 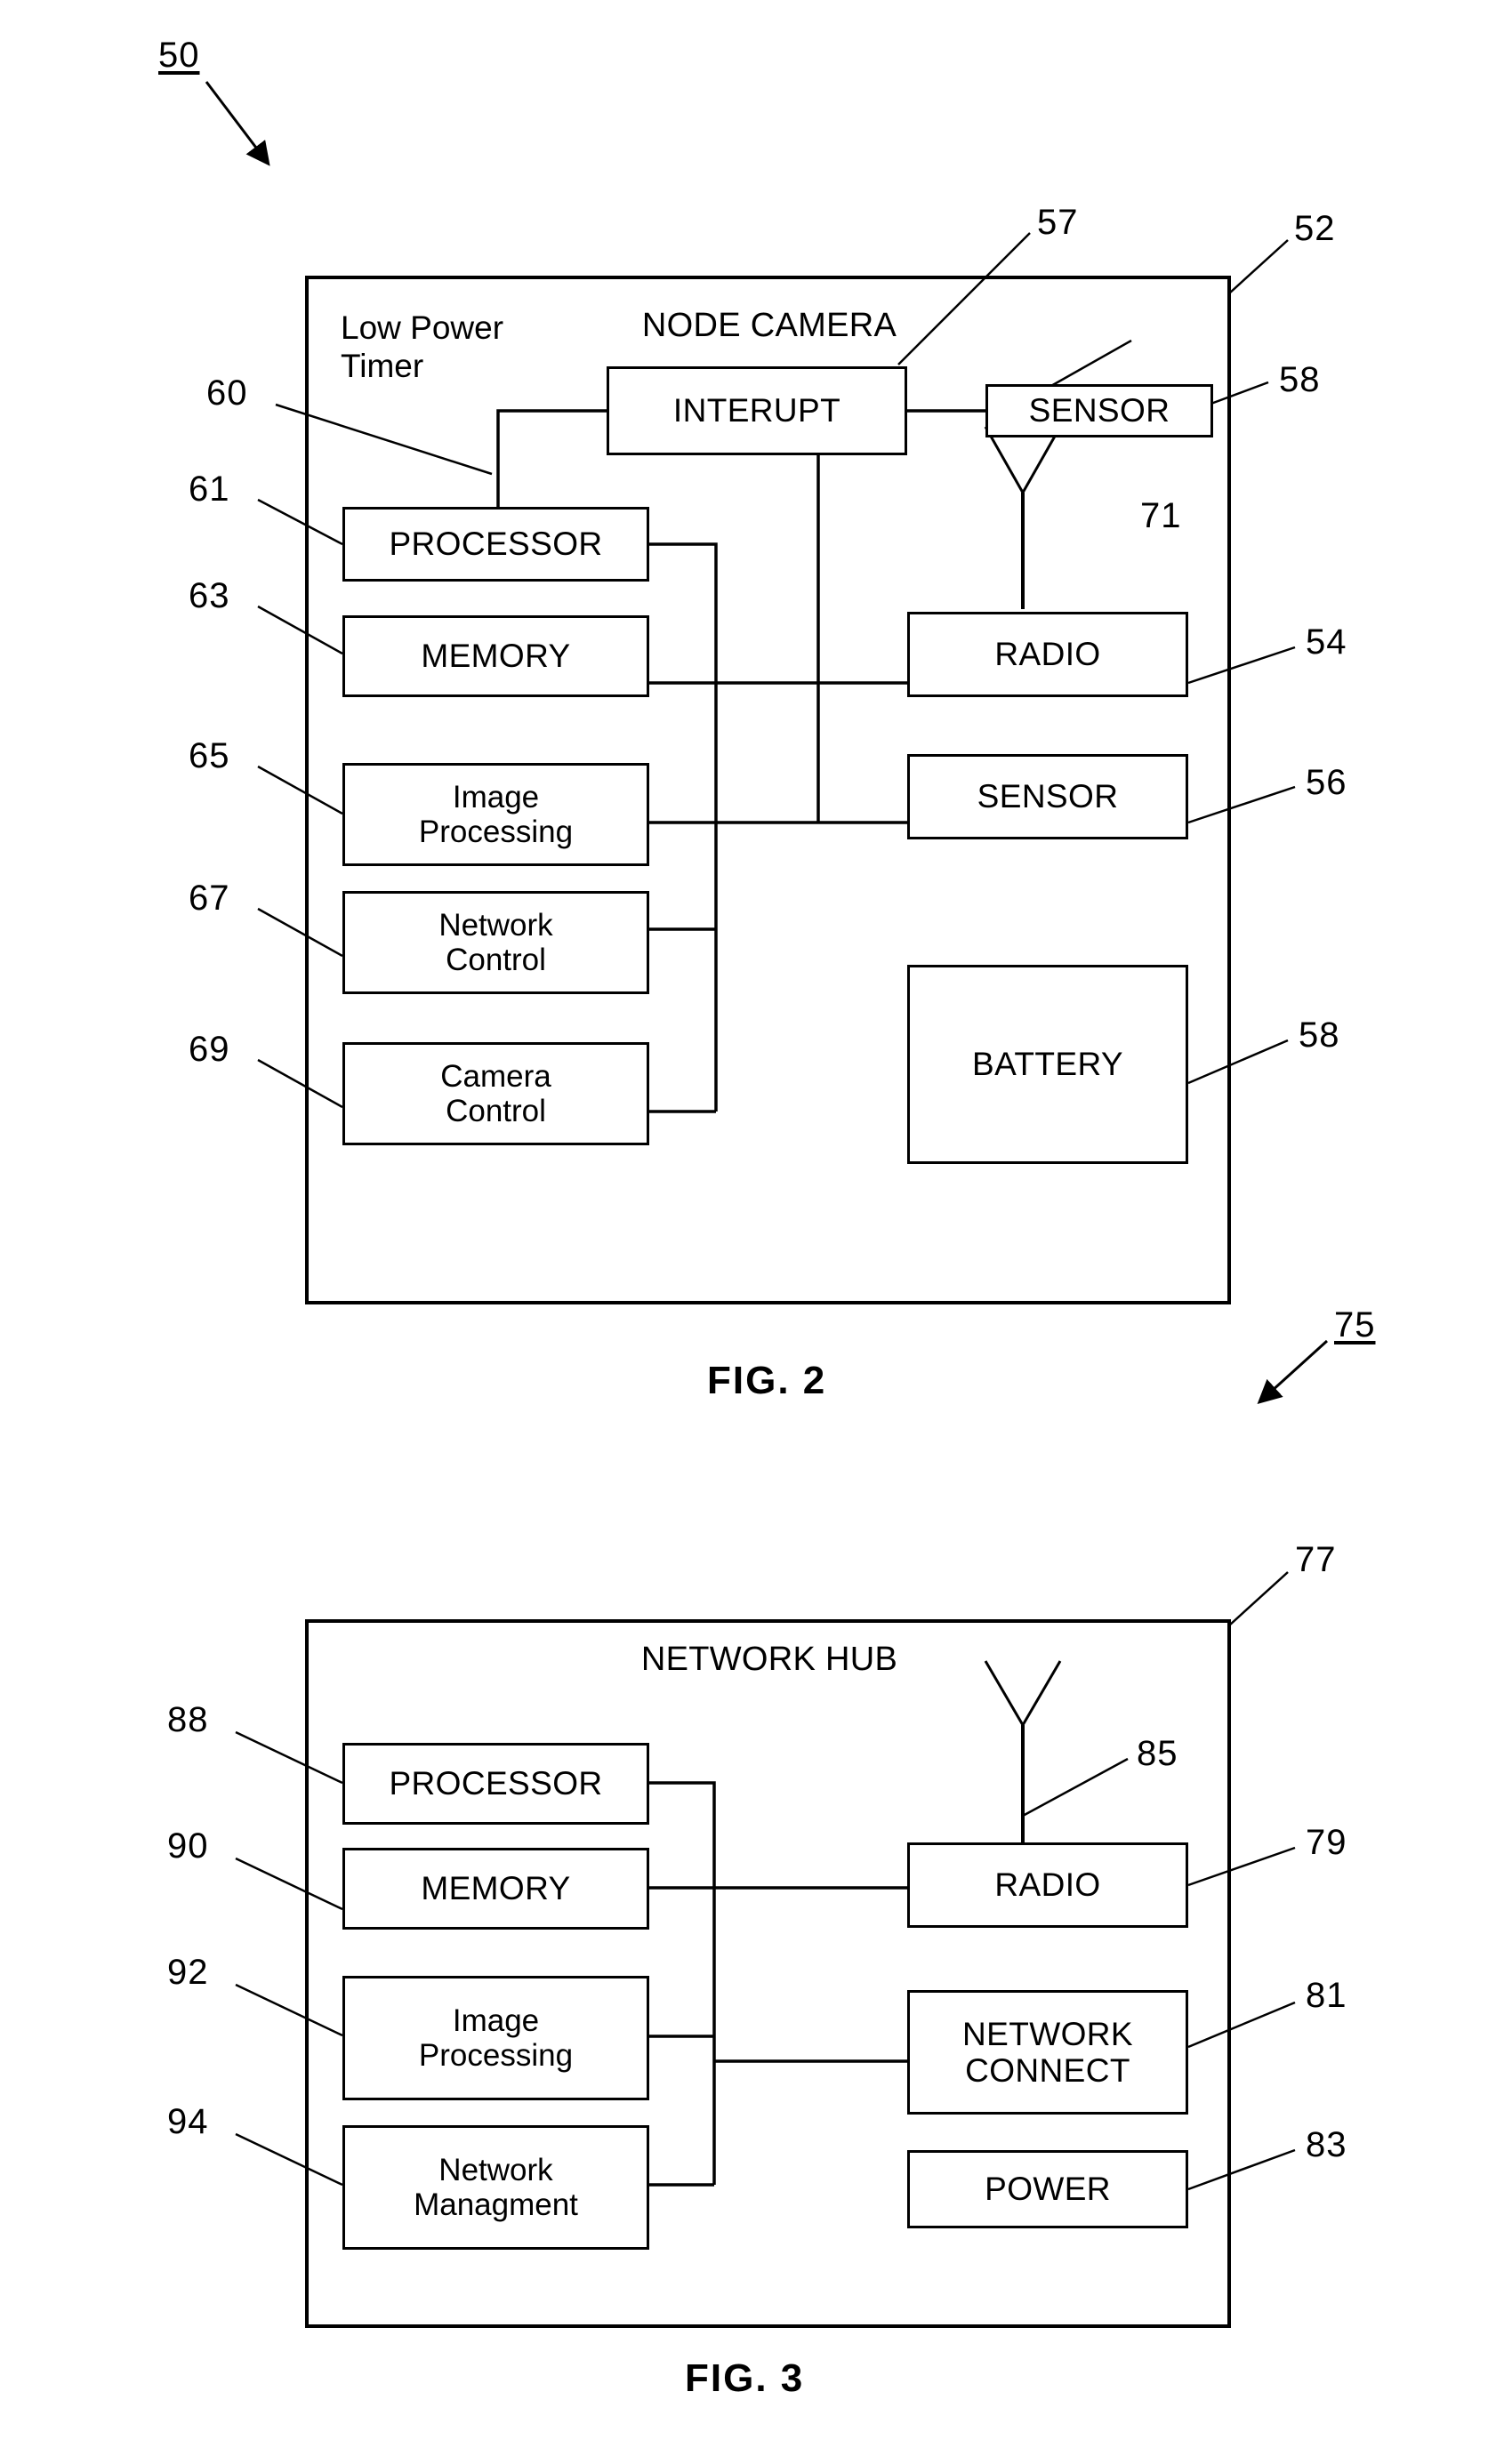 I want to click on ref-90: 90, so click(x=188, y=1846).